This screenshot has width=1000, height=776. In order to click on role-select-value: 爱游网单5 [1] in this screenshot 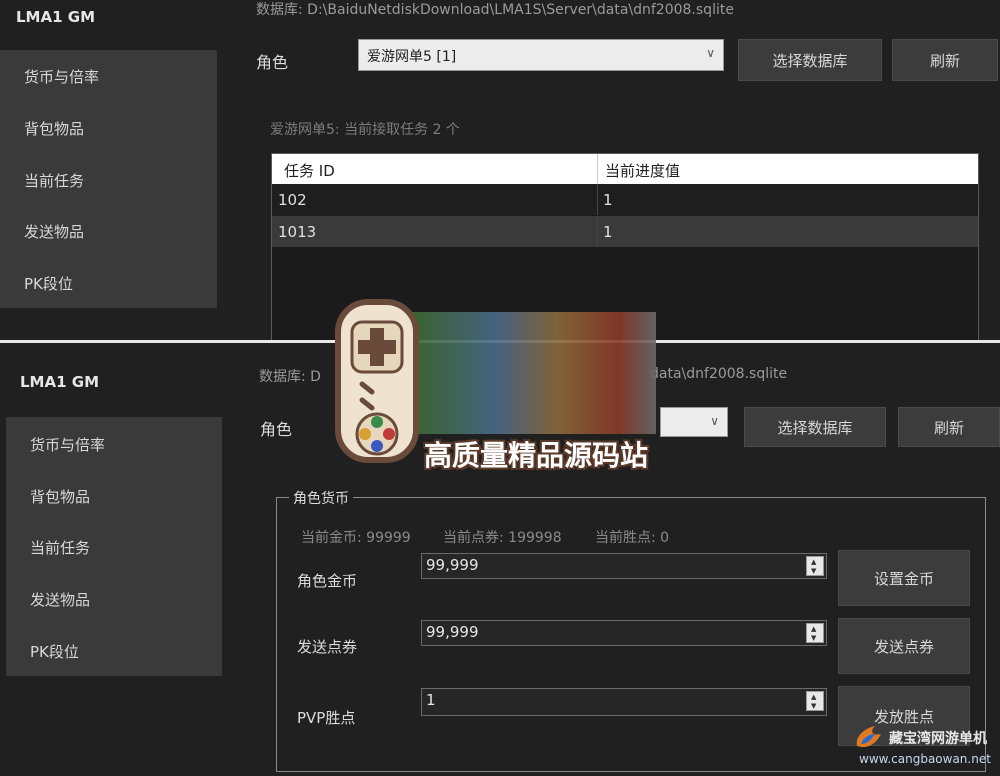, I will do `click(412, 57)`.